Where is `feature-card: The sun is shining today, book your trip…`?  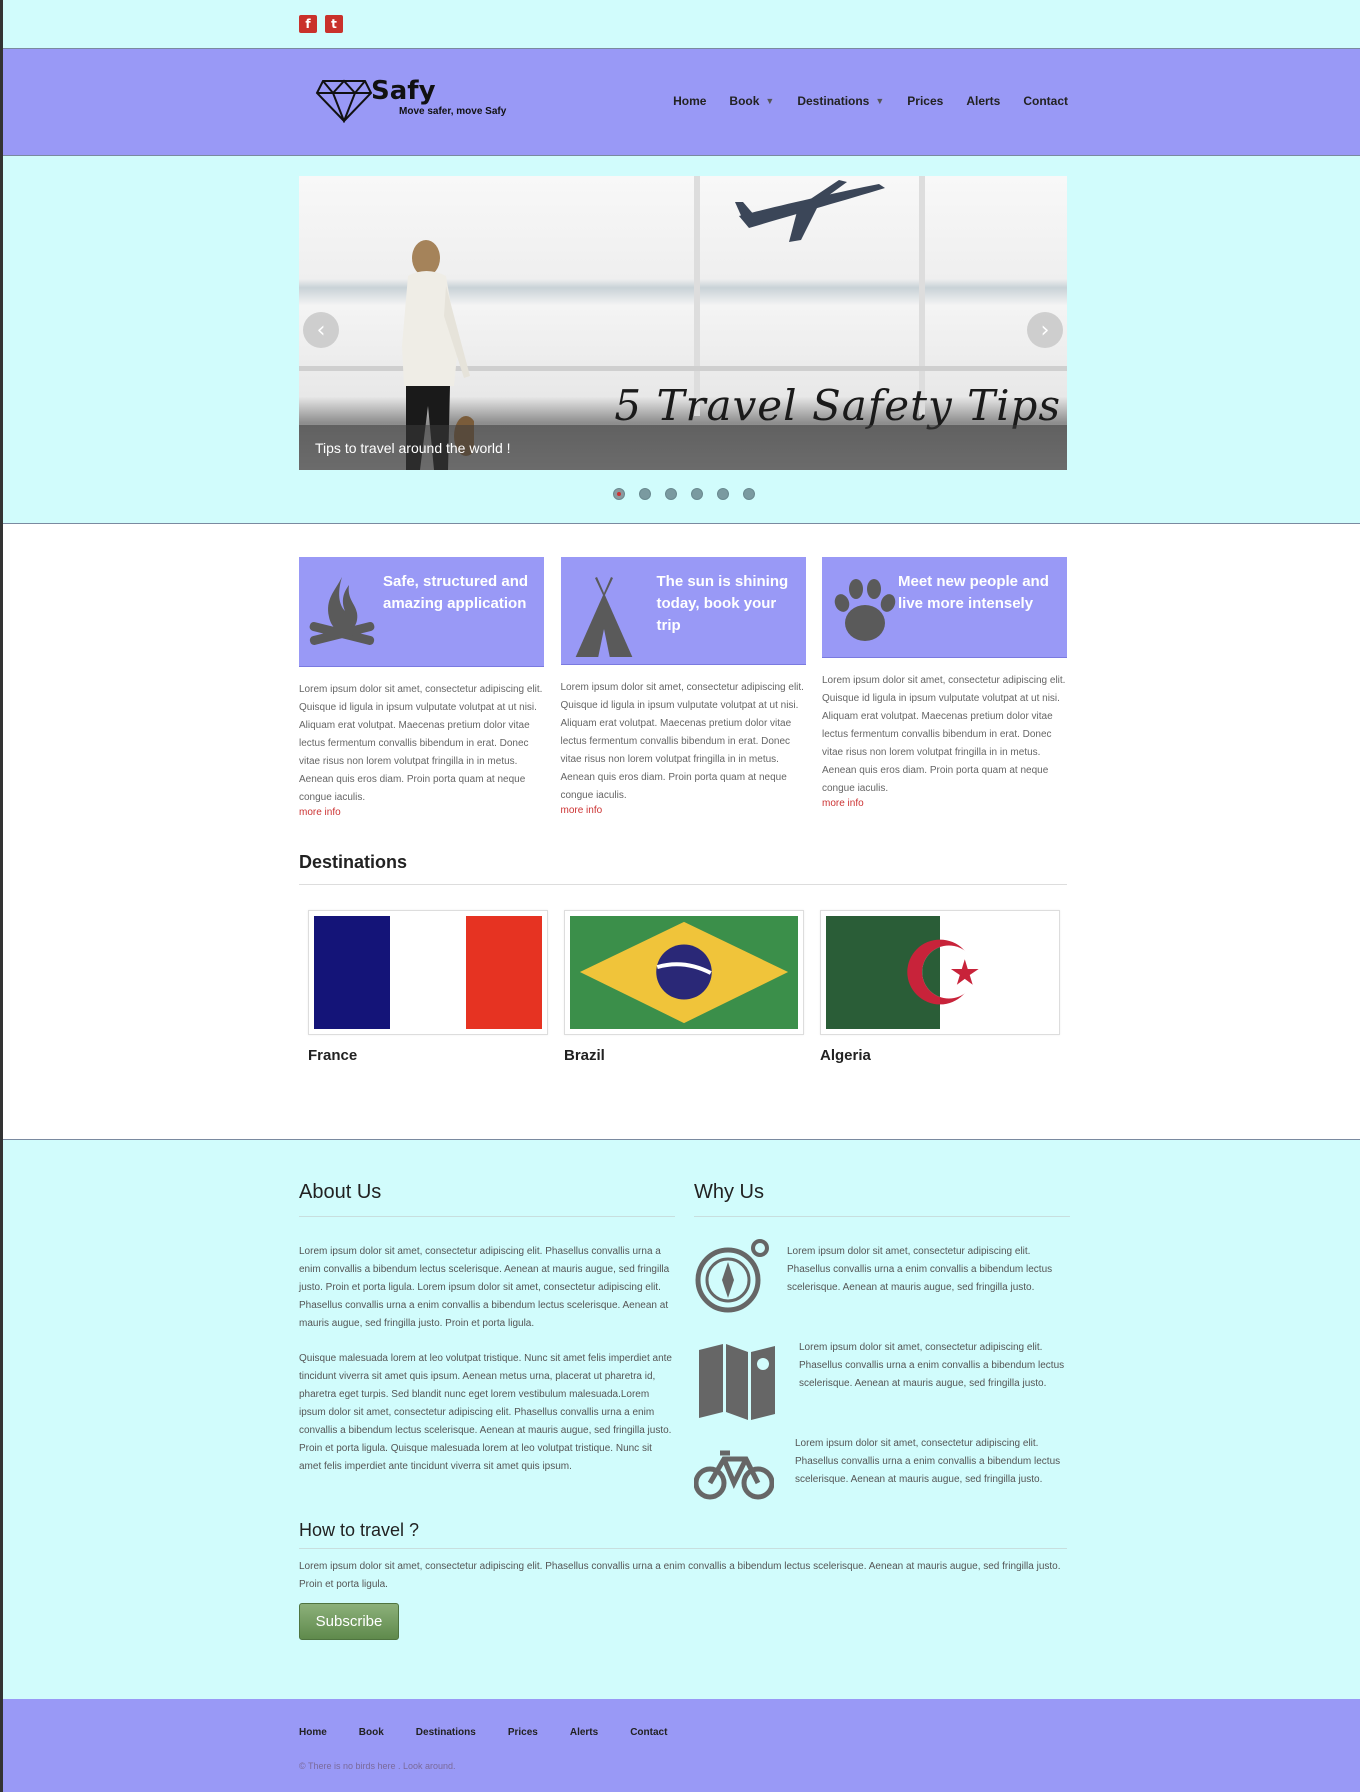 feature-card: The sun is shining today, book your trip… is located at coordinates (683, 687).